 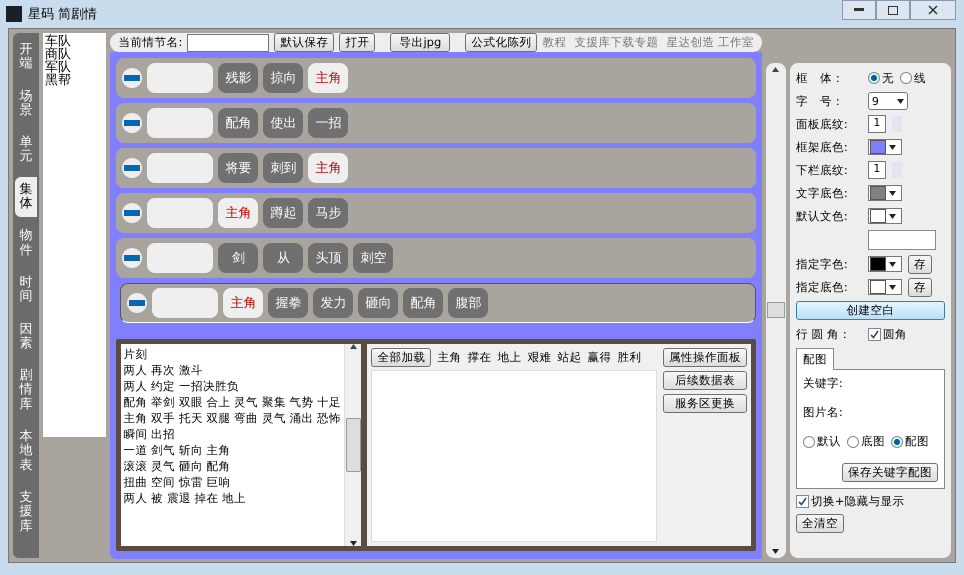 I want to click on close-button, so click(x=933, y=10).